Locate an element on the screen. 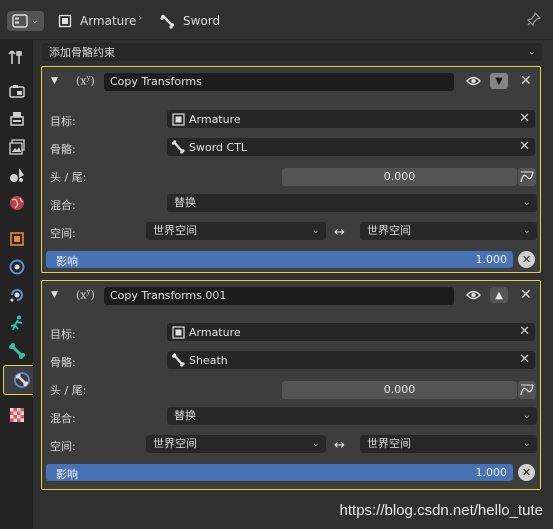 This screenshot has height=529, width=553. bone-field: Sheath ✕ is located at coordinates (351, 360).